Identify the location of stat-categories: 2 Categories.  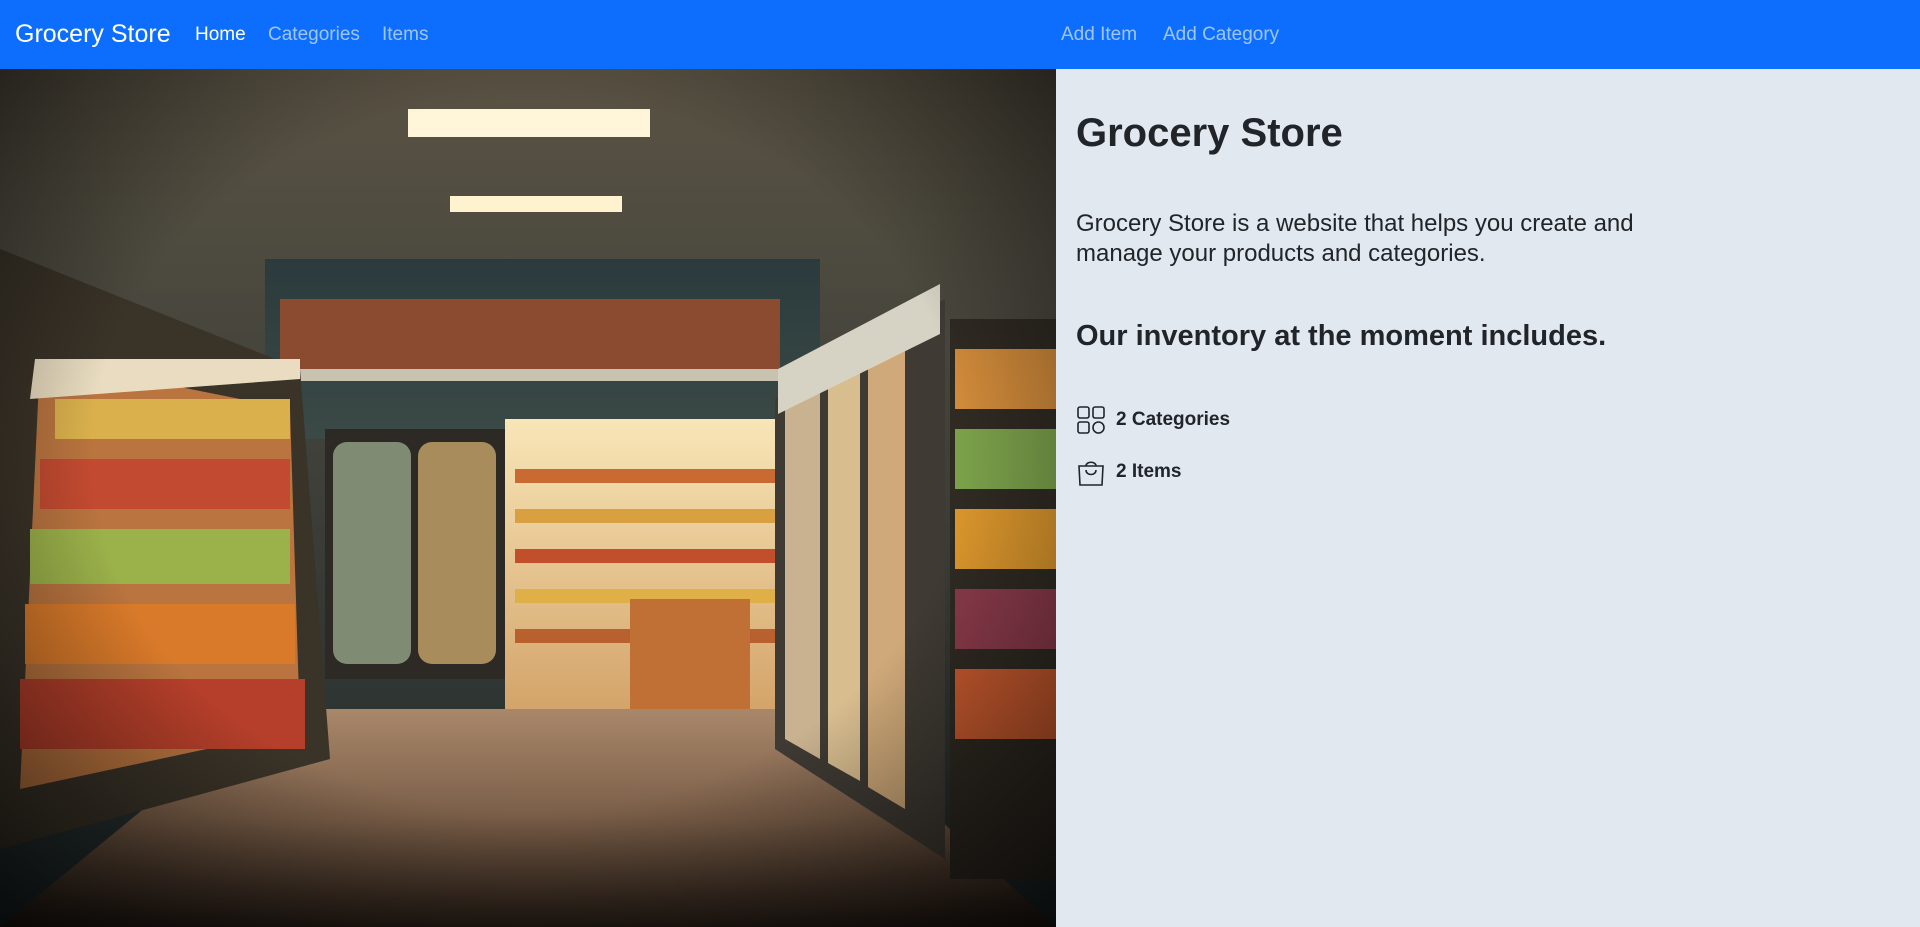
(1153, 420).